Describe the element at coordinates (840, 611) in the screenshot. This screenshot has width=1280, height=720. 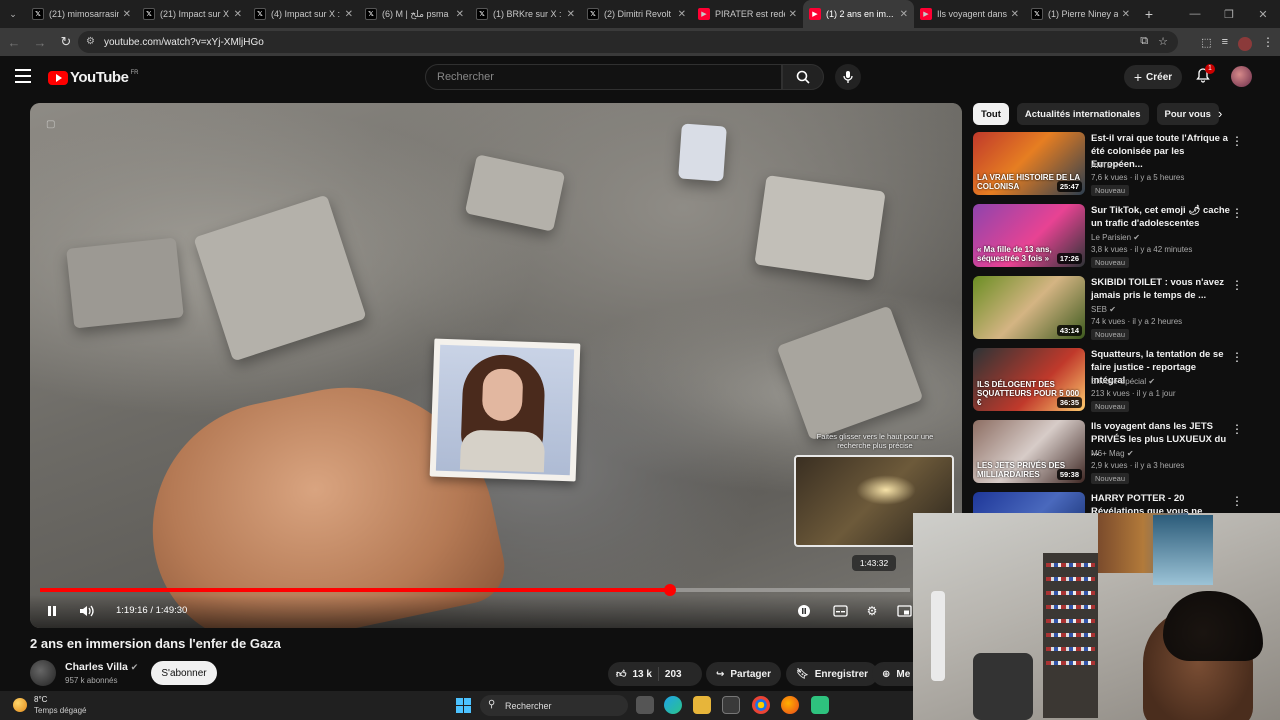
I see `subtitles-icon` at that location.